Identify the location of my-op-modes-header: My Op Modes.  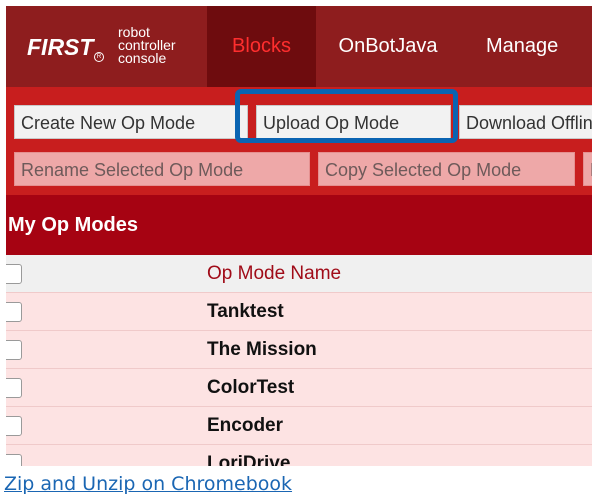
(299, 225).